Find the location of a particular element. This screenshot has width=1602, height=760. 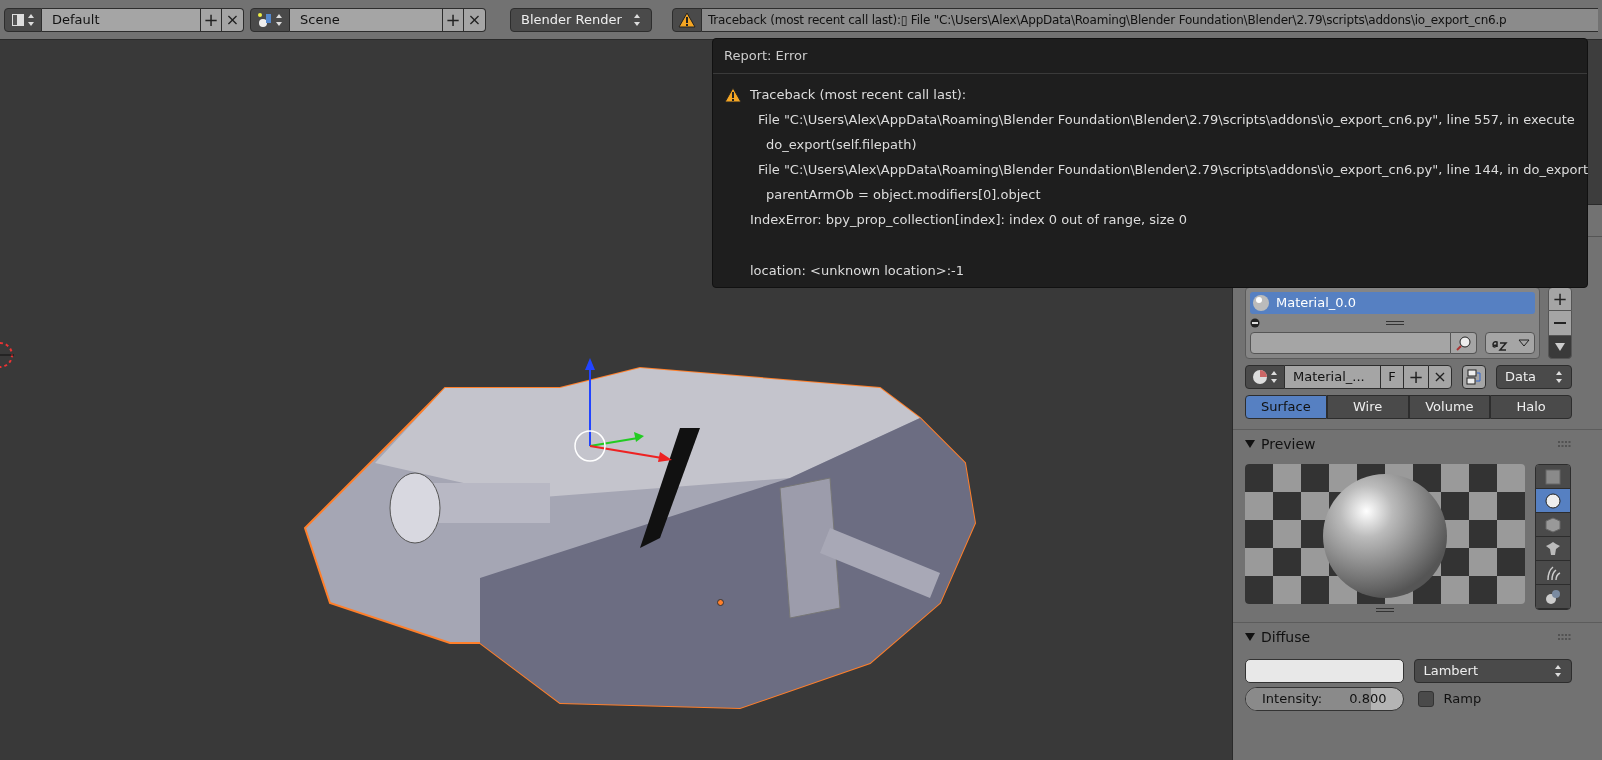

material-type-tab: Volume is located at coordinates (1449, 407).